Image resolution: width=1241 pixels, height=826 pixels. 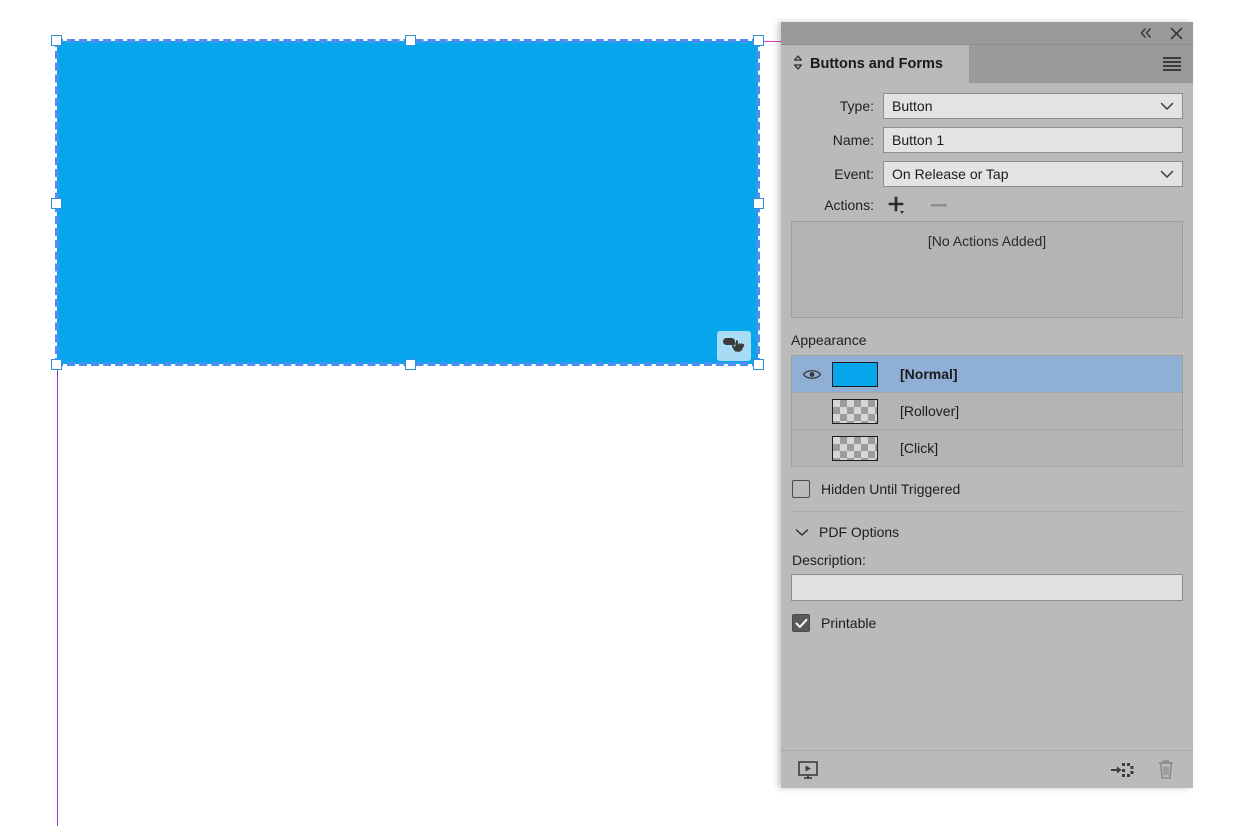 I want to click on field-row-name: Name: Button 1, so click(x=987, y=140).